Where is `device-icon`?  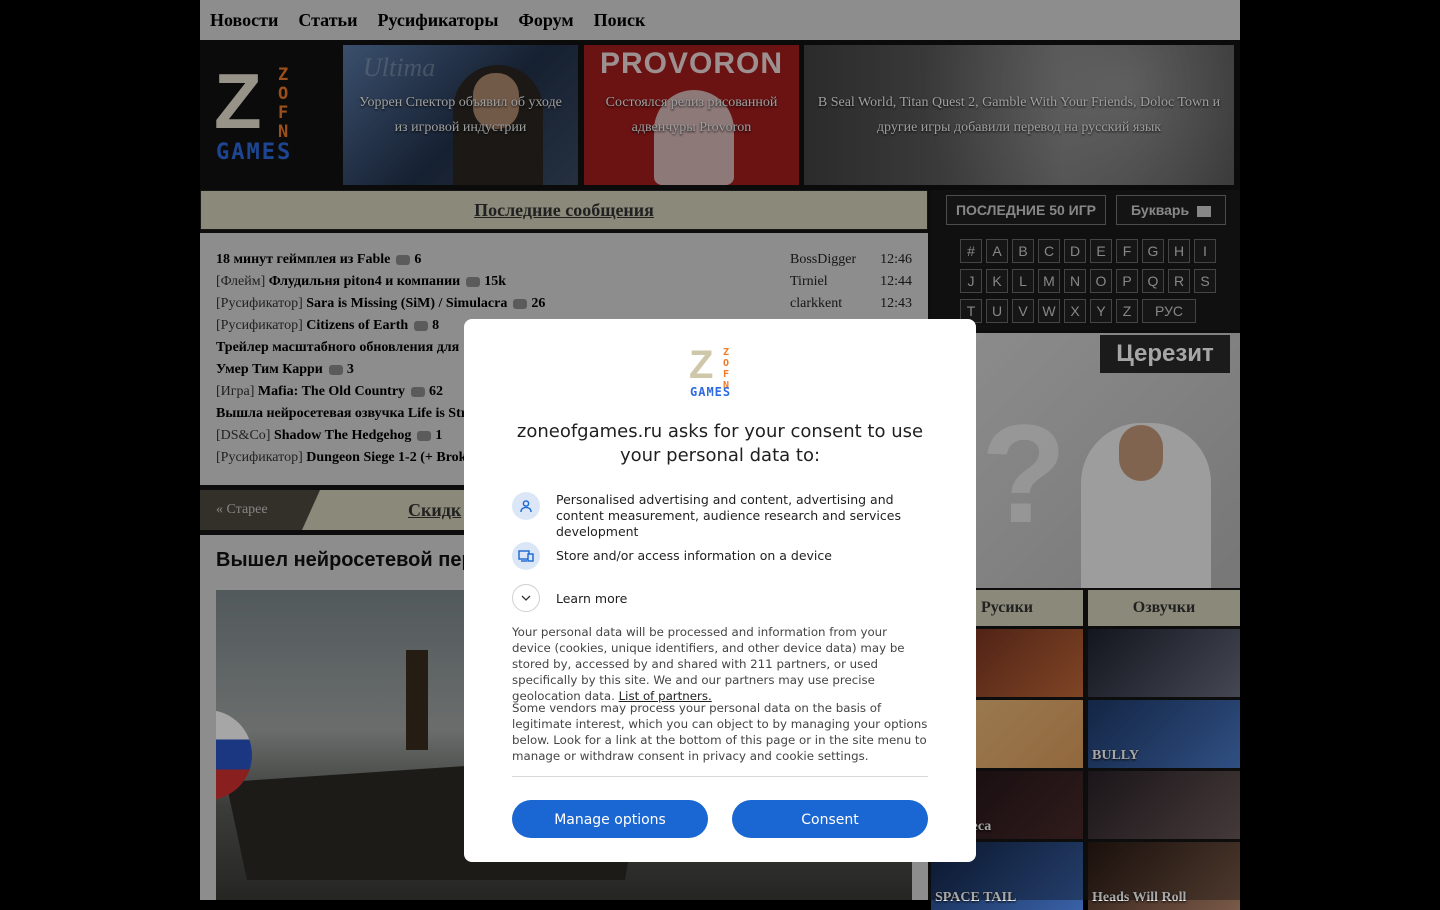 device-icon is located at coordinates (526, 556).